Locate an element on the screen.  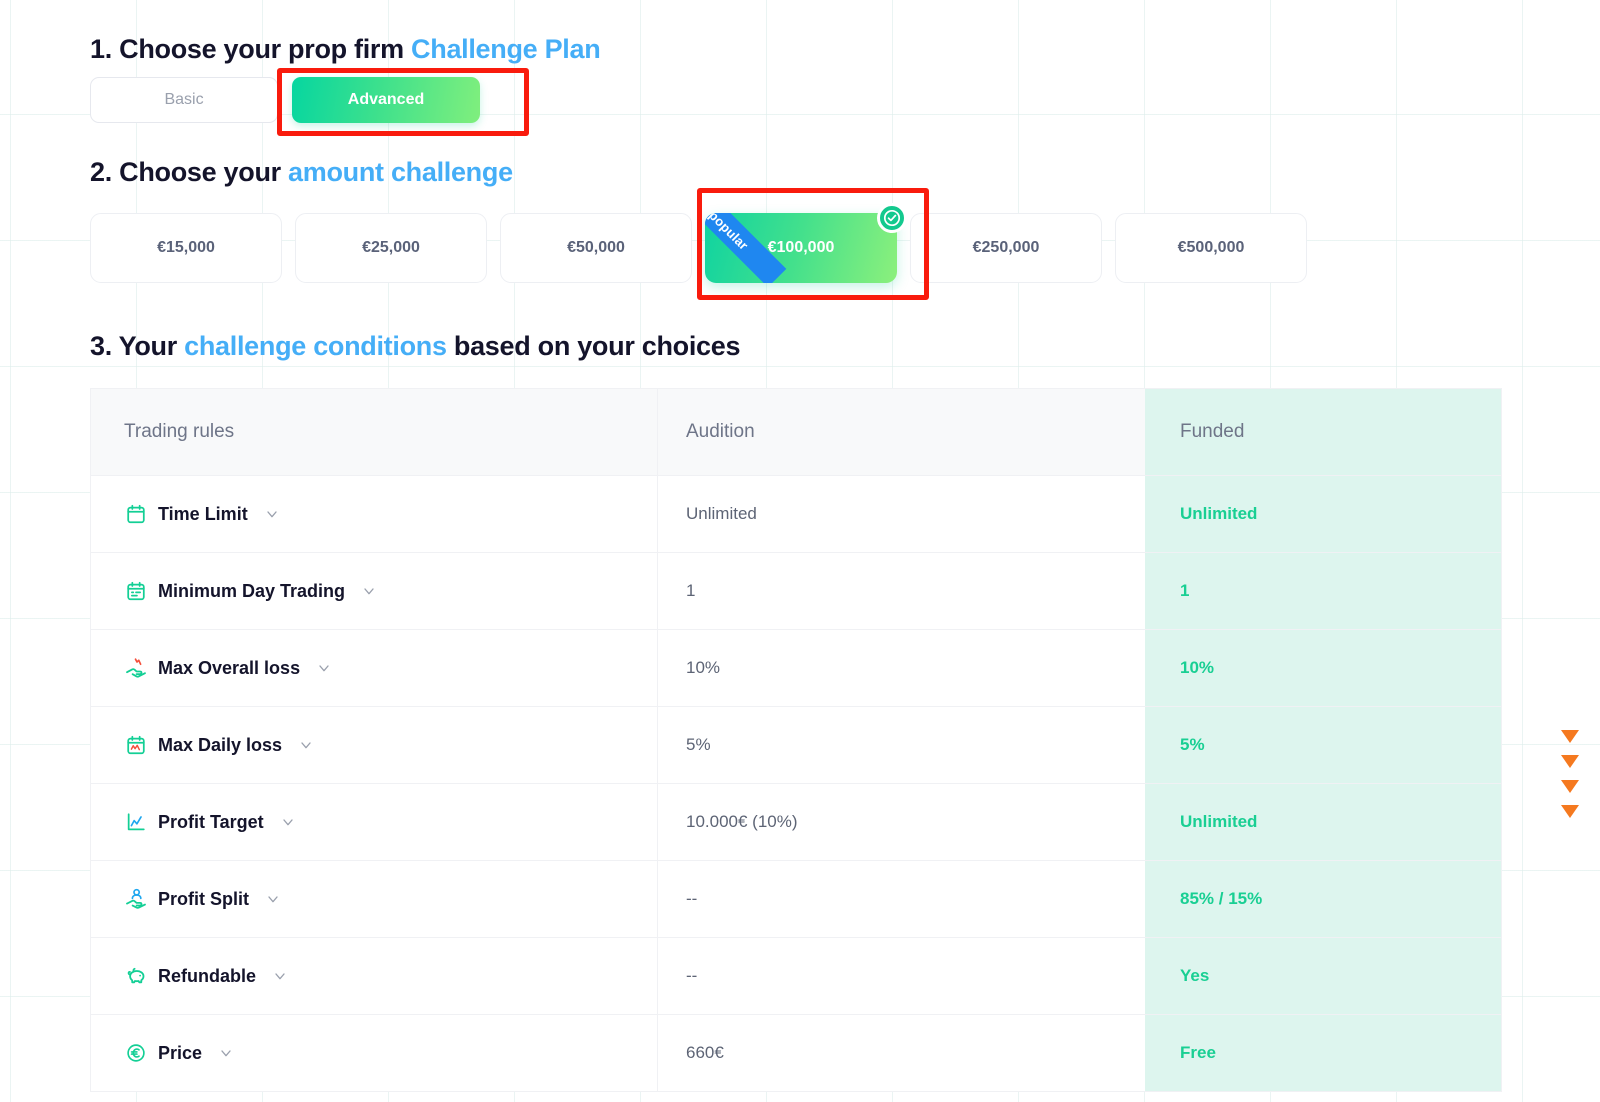
header-label-funded: Funded is located at coordinates (1212, 431).